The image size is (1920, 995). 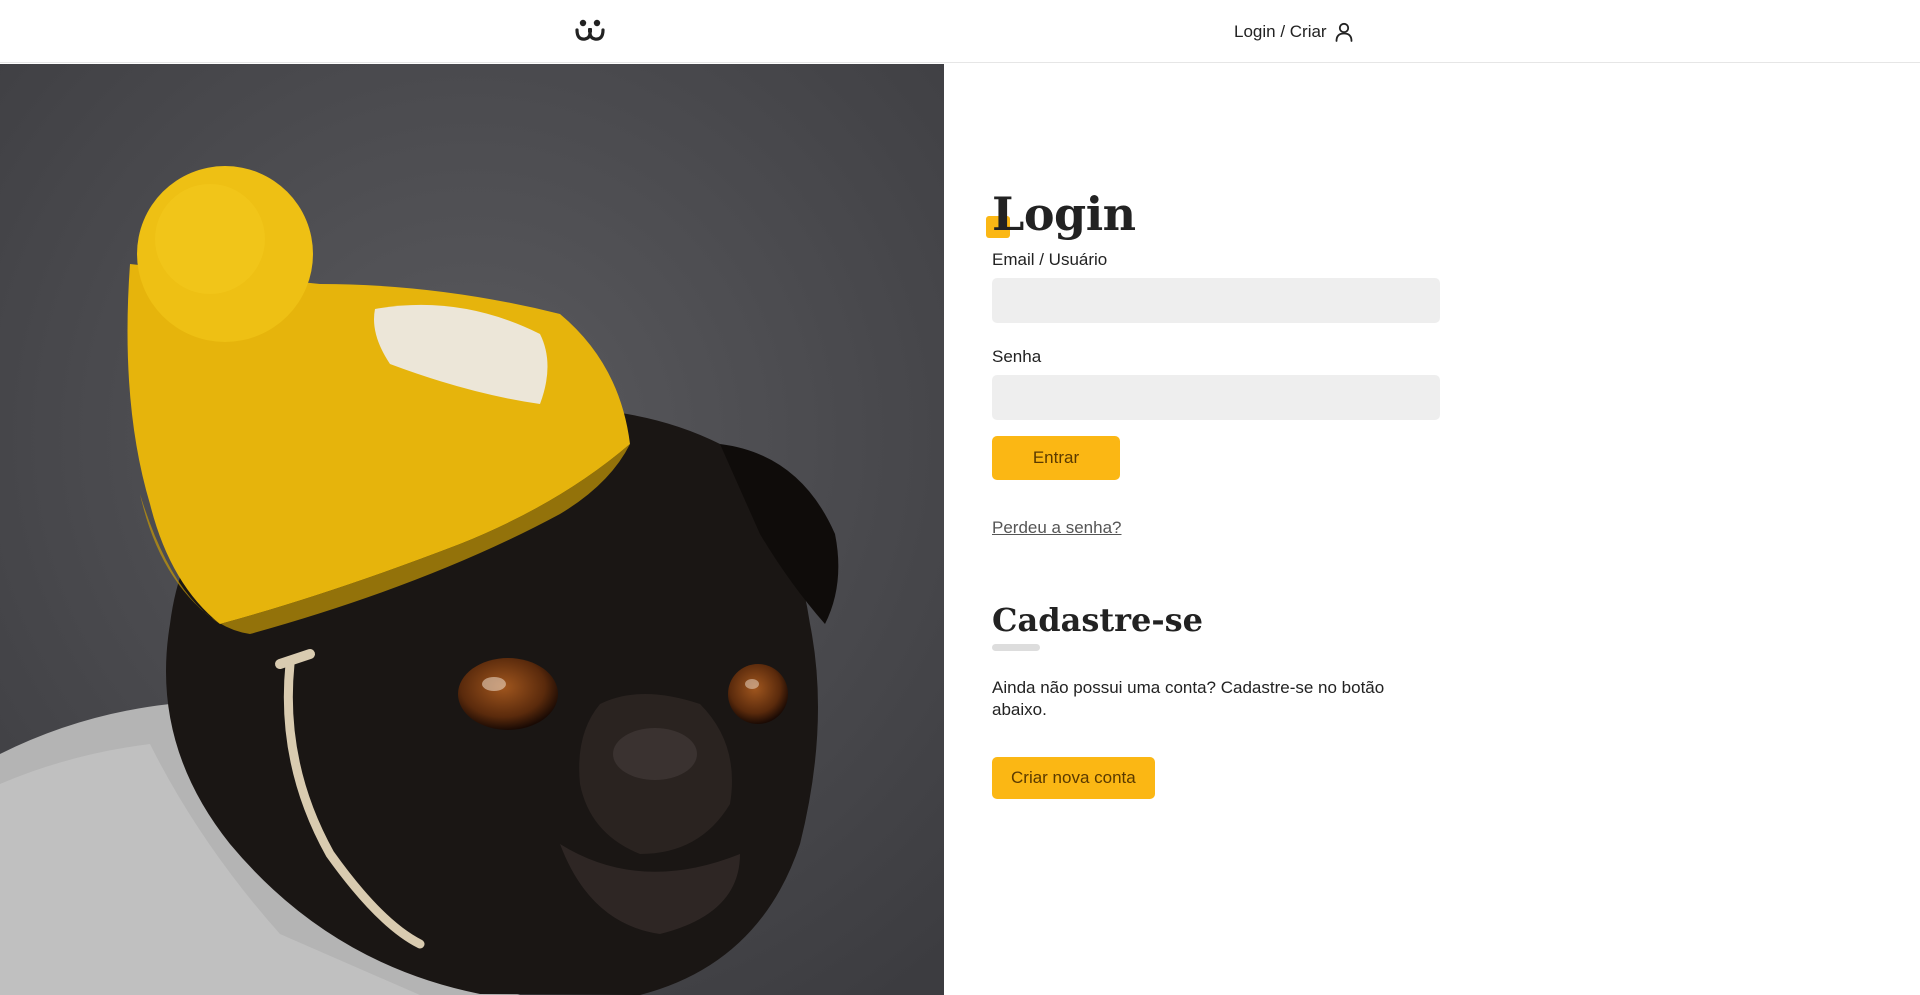 I want to click on login-title: Login, so click(x=1213, y=214).